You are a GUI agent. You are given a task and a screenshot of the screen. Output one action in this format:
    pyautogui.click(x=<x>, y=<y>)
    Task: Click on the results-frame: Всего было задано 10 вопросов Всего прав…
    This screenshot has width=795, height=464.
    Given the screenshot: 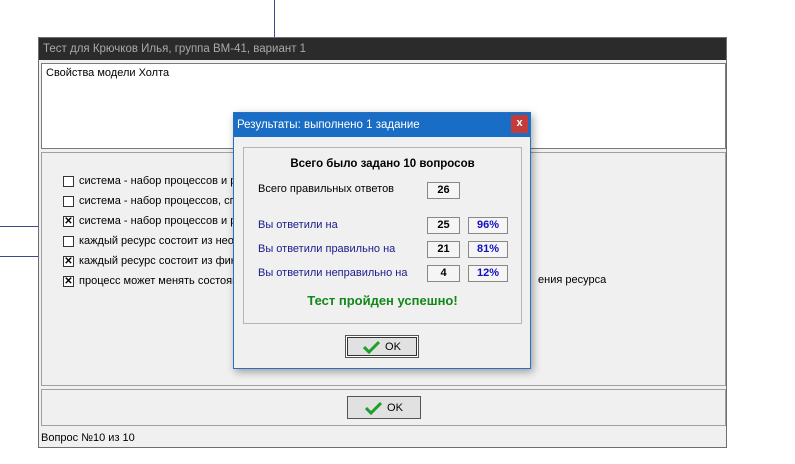 What is the action you would take?
    pyautogui.click(x=382, y=235)
    